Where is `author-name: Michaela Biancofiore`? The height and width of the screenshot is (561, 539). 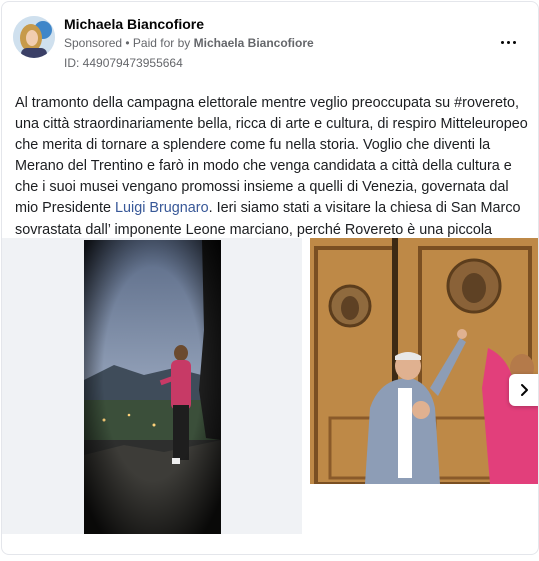 author-name: Michaela Biancofiore is located at coordinates (134, 24).